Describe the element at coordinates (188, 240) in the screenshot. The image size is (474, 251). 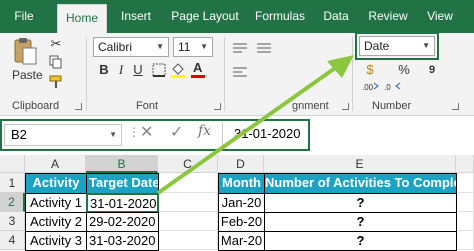
I see `cell-c4` at that location.